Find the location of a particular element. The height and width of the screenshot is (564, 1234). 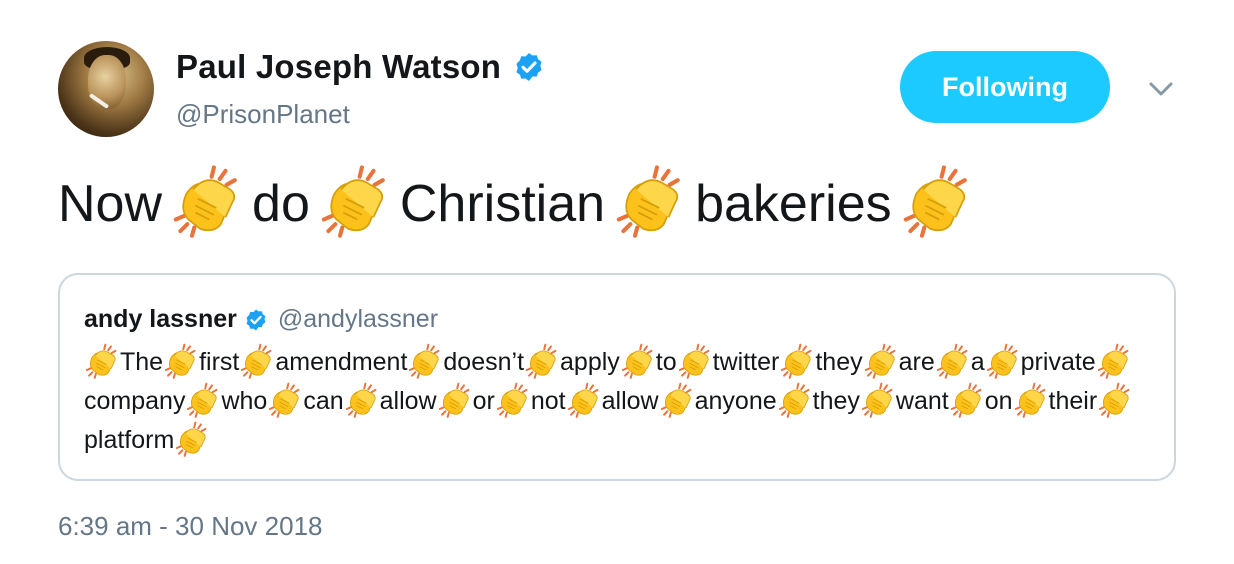

avatar-face is located at coordinates (107, 82).